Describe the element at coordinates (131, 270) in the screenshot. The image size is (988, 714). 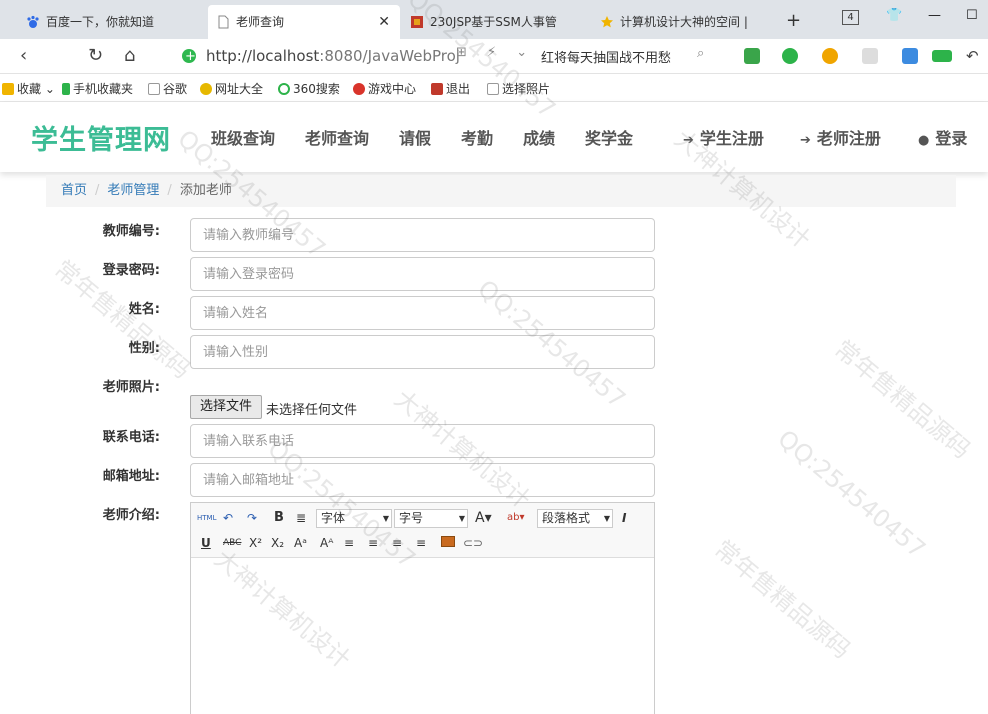
I see `password-label: 登录密码:` at that location.